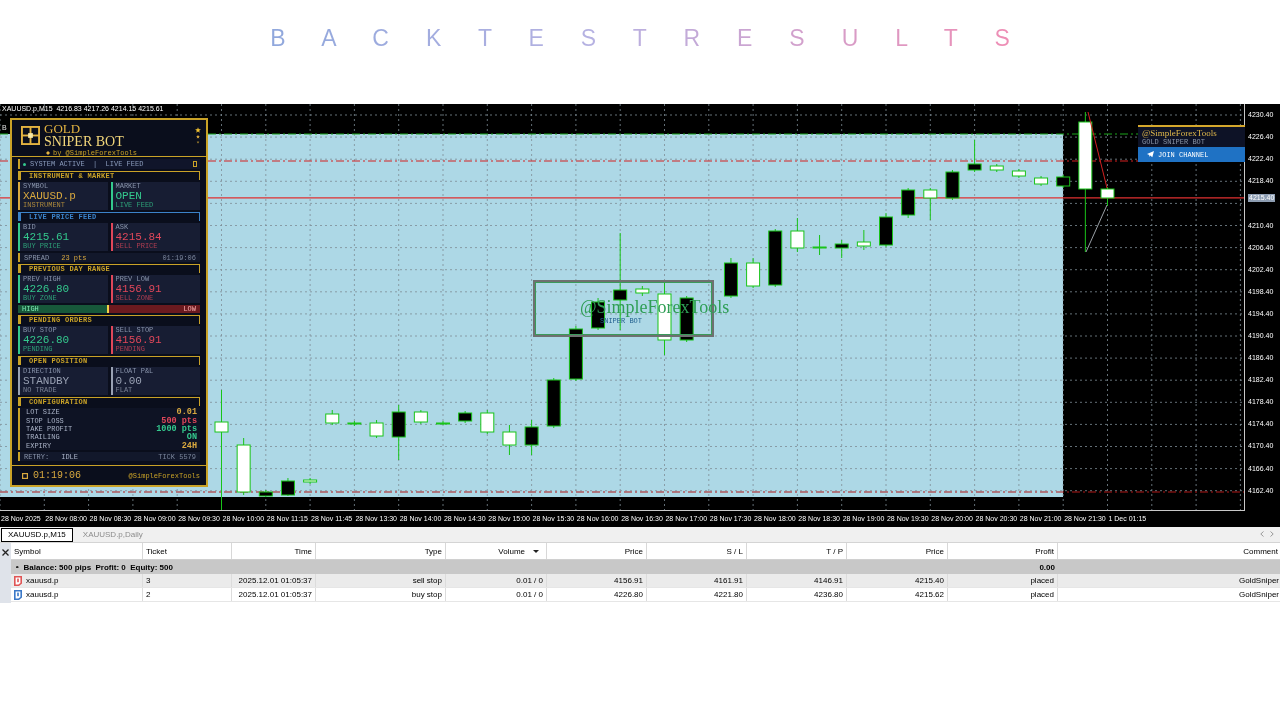 This screenshot has height=720, width=1280. What do you see at coordinates (426, 594) in the screenshot?
I see `table-cell: buy stop` at bounding box center [426, 594].